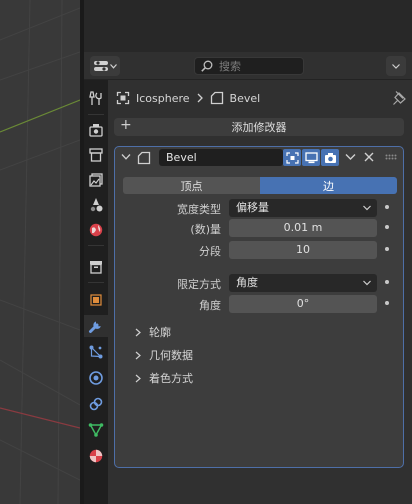 This screenshot has width=412, height=504. What do you see at coordinates (230, 66) in the screenshot?
I see `search-placeholder: 搜索` at bounding box center [230, 66].